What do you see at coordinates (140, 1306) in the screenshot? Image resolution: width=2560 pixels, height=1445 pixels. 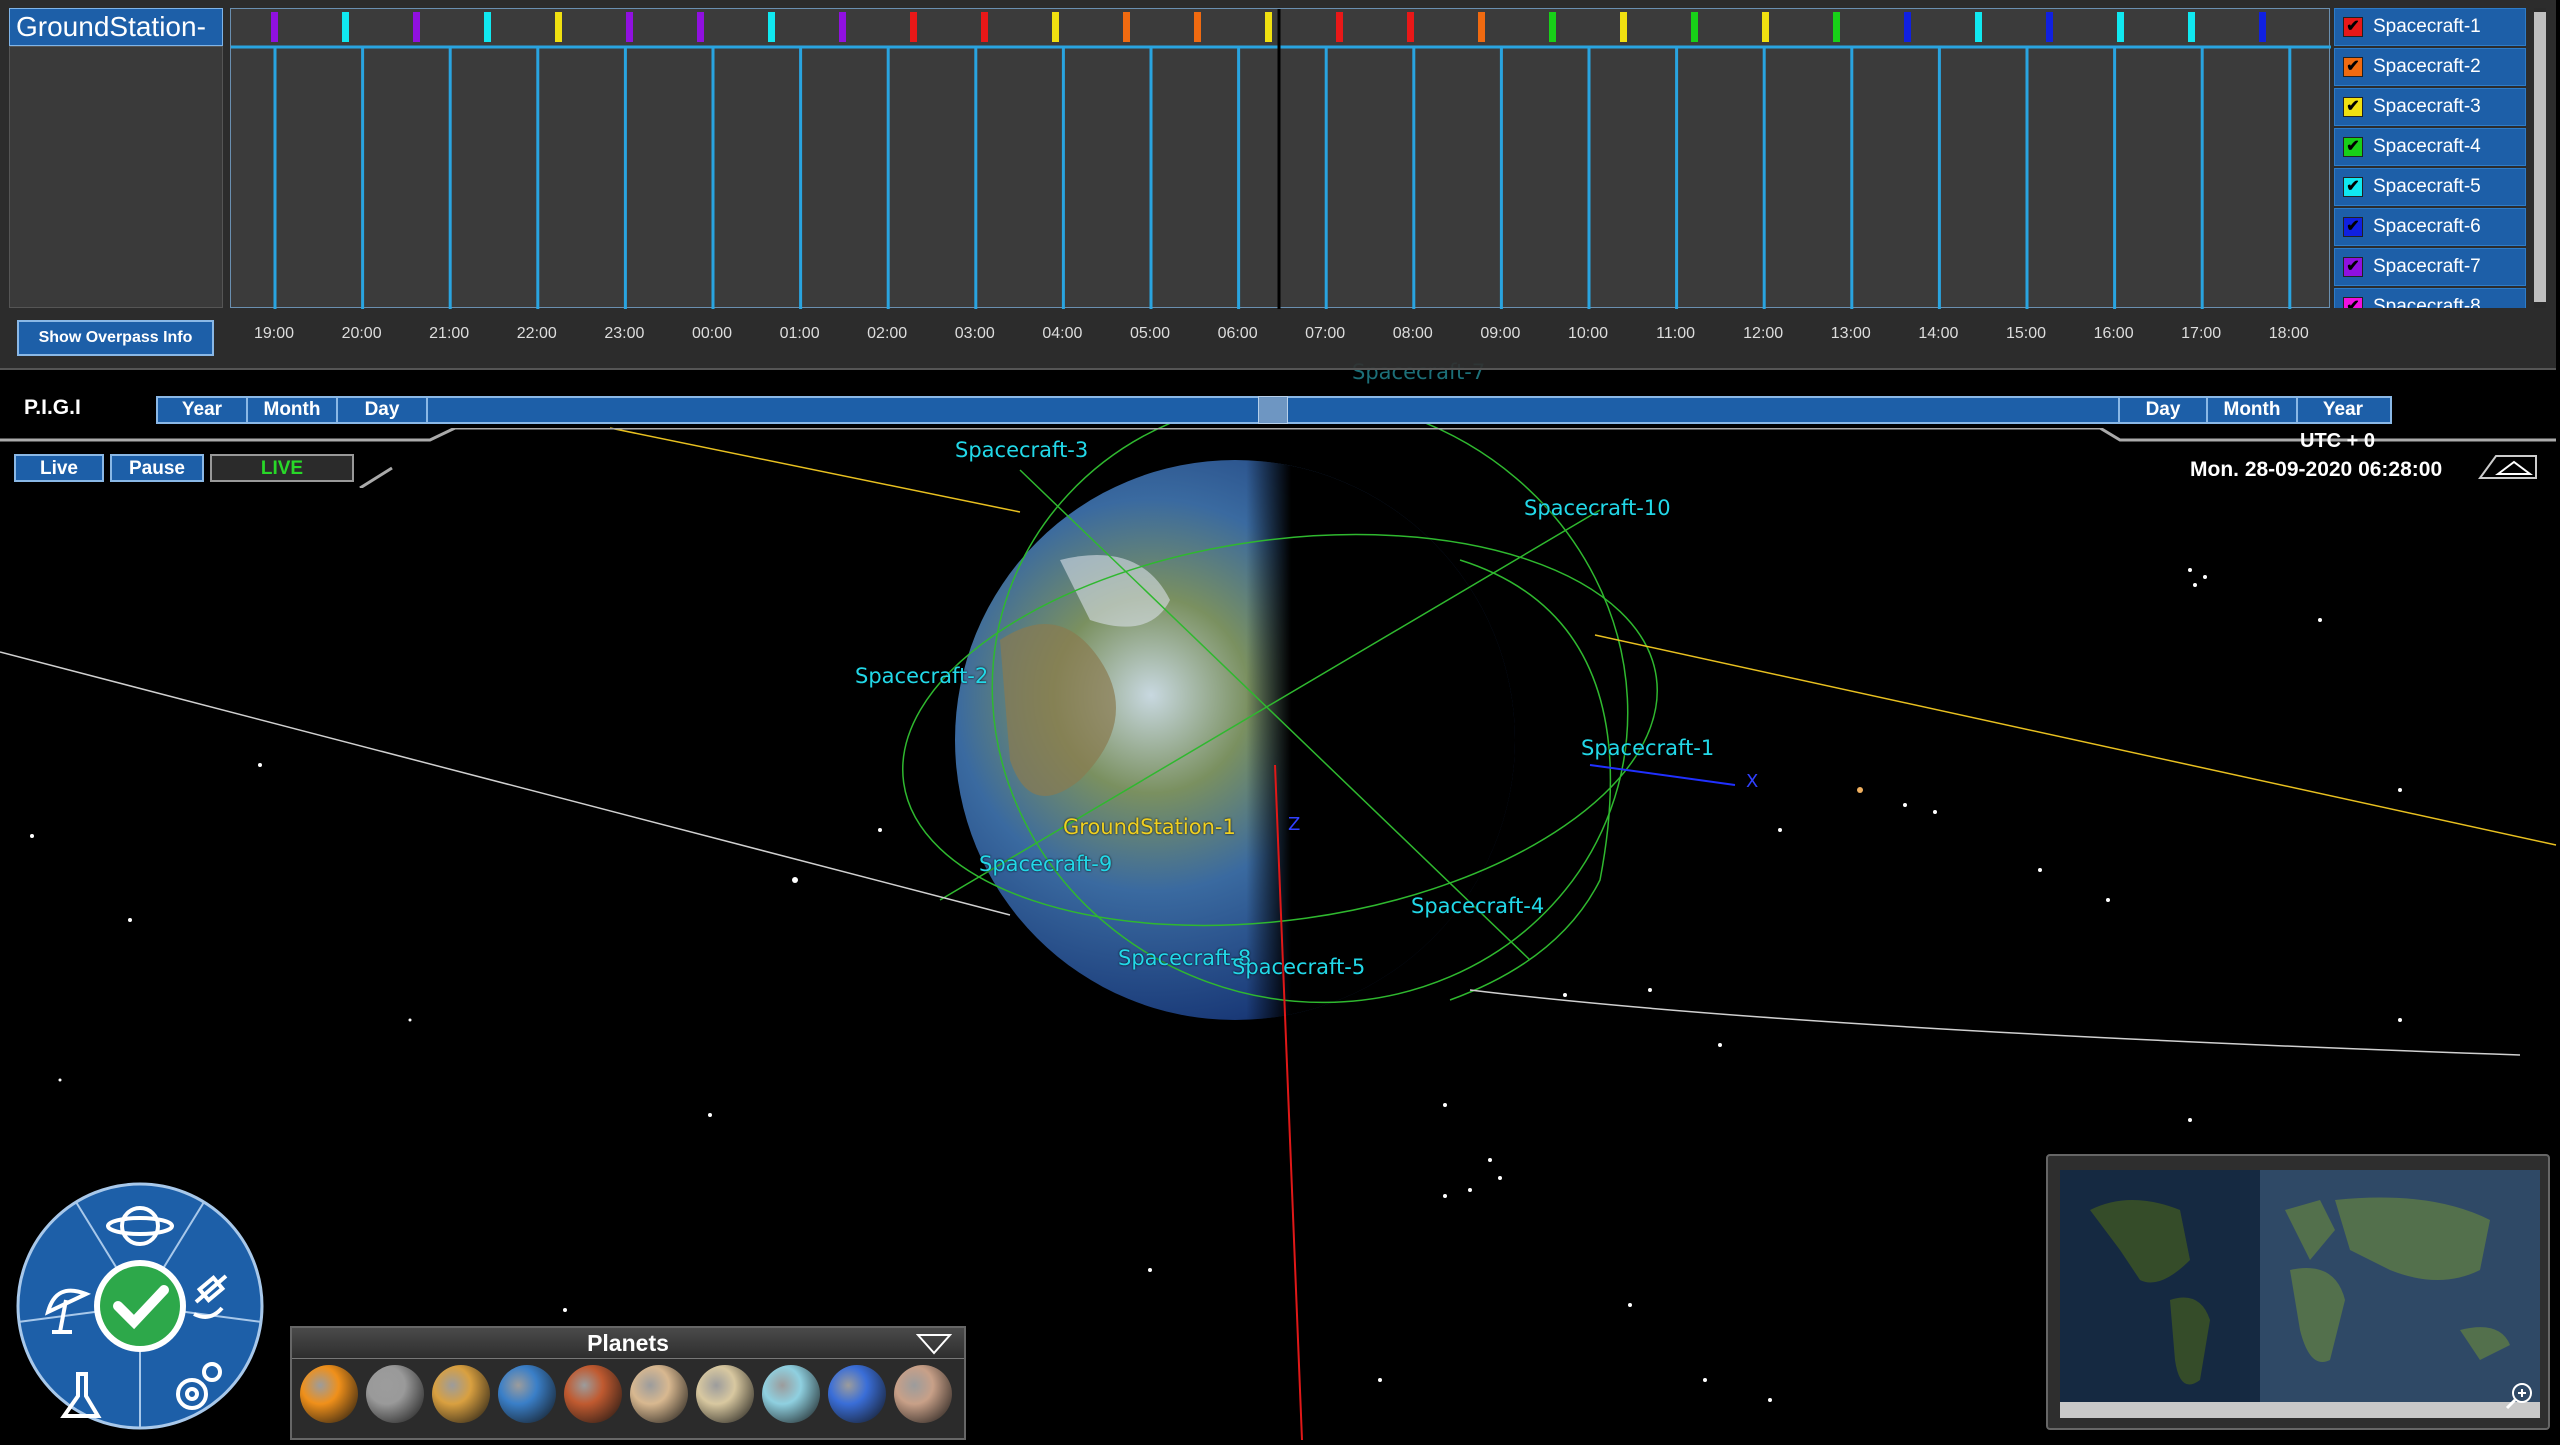 I see `radial-menu` at bounding box center [140, 1306].